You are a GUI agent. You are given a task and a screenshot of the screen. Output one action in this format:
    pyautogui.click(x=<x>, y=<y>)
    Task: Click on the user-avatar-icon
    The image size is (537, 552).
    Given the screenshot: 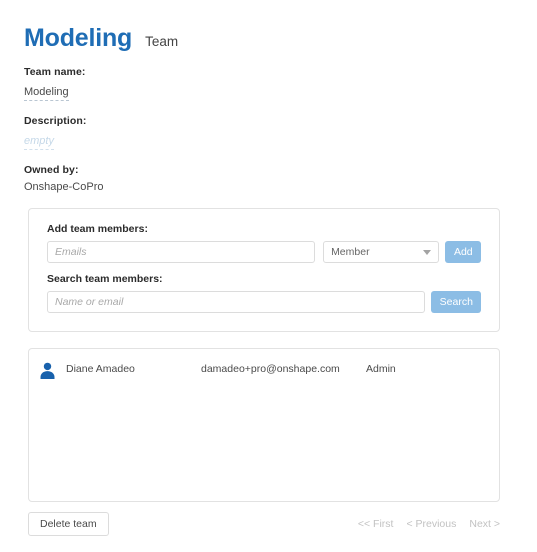 What is the action you would take?
    pyautogui.click(x=47, y=369)
    